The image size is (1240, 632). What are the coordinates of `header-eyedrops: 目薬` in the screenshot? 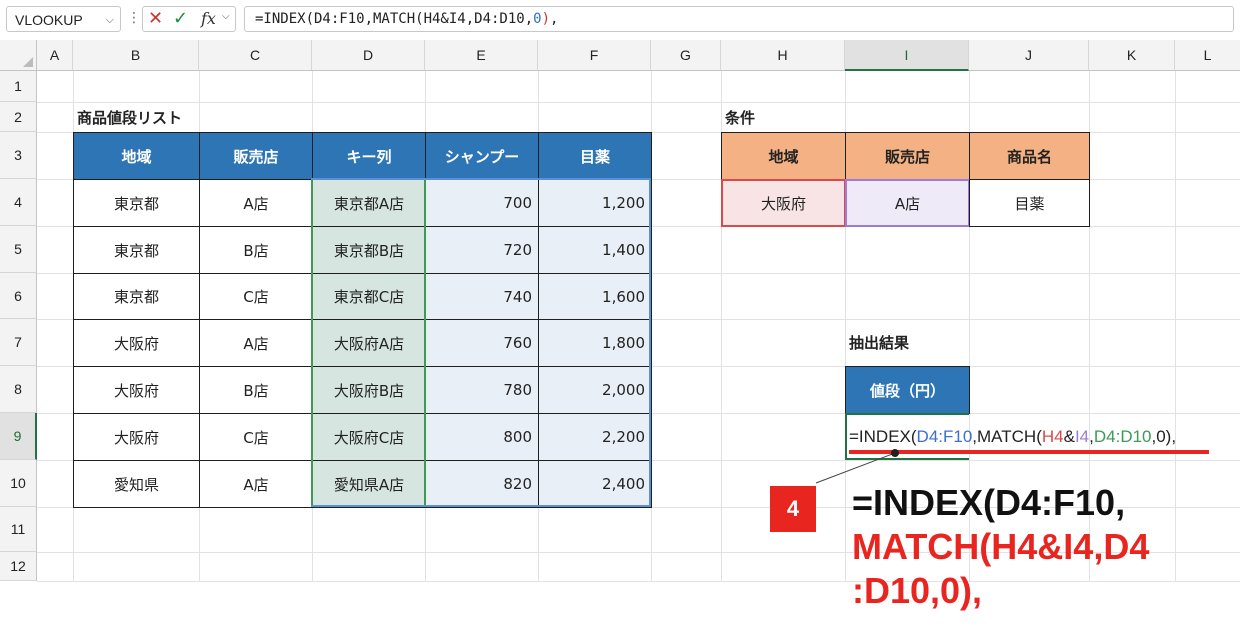 It's located at (595, 156).